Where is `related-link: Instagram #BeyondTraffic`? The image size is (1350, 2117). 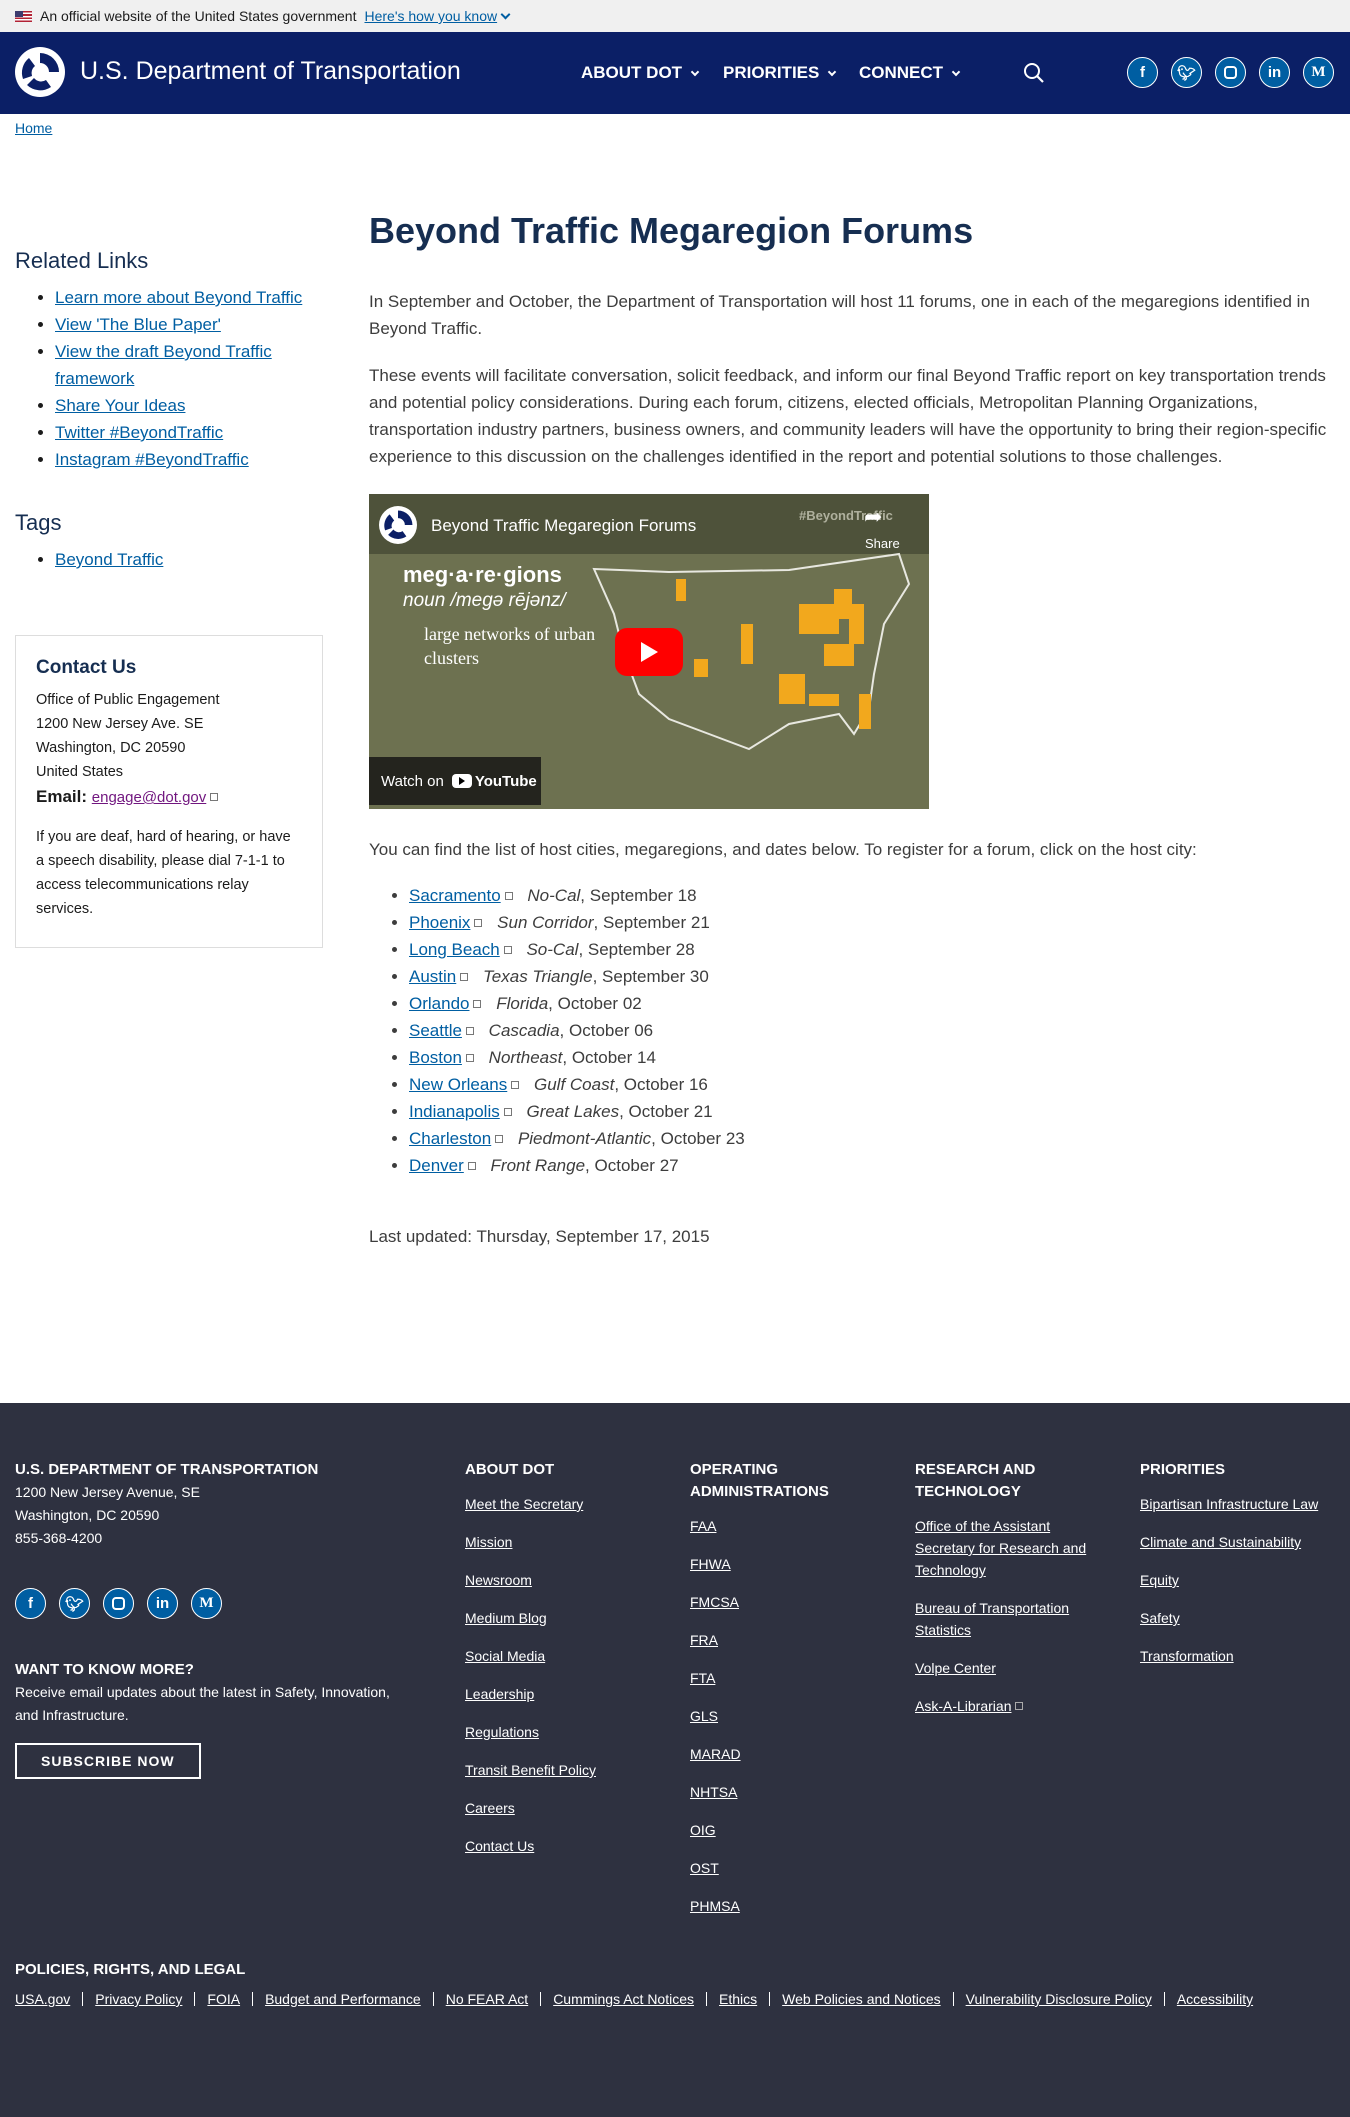
related-link: Instagram #BeyondTraffic is located at coordinates (152, 459).